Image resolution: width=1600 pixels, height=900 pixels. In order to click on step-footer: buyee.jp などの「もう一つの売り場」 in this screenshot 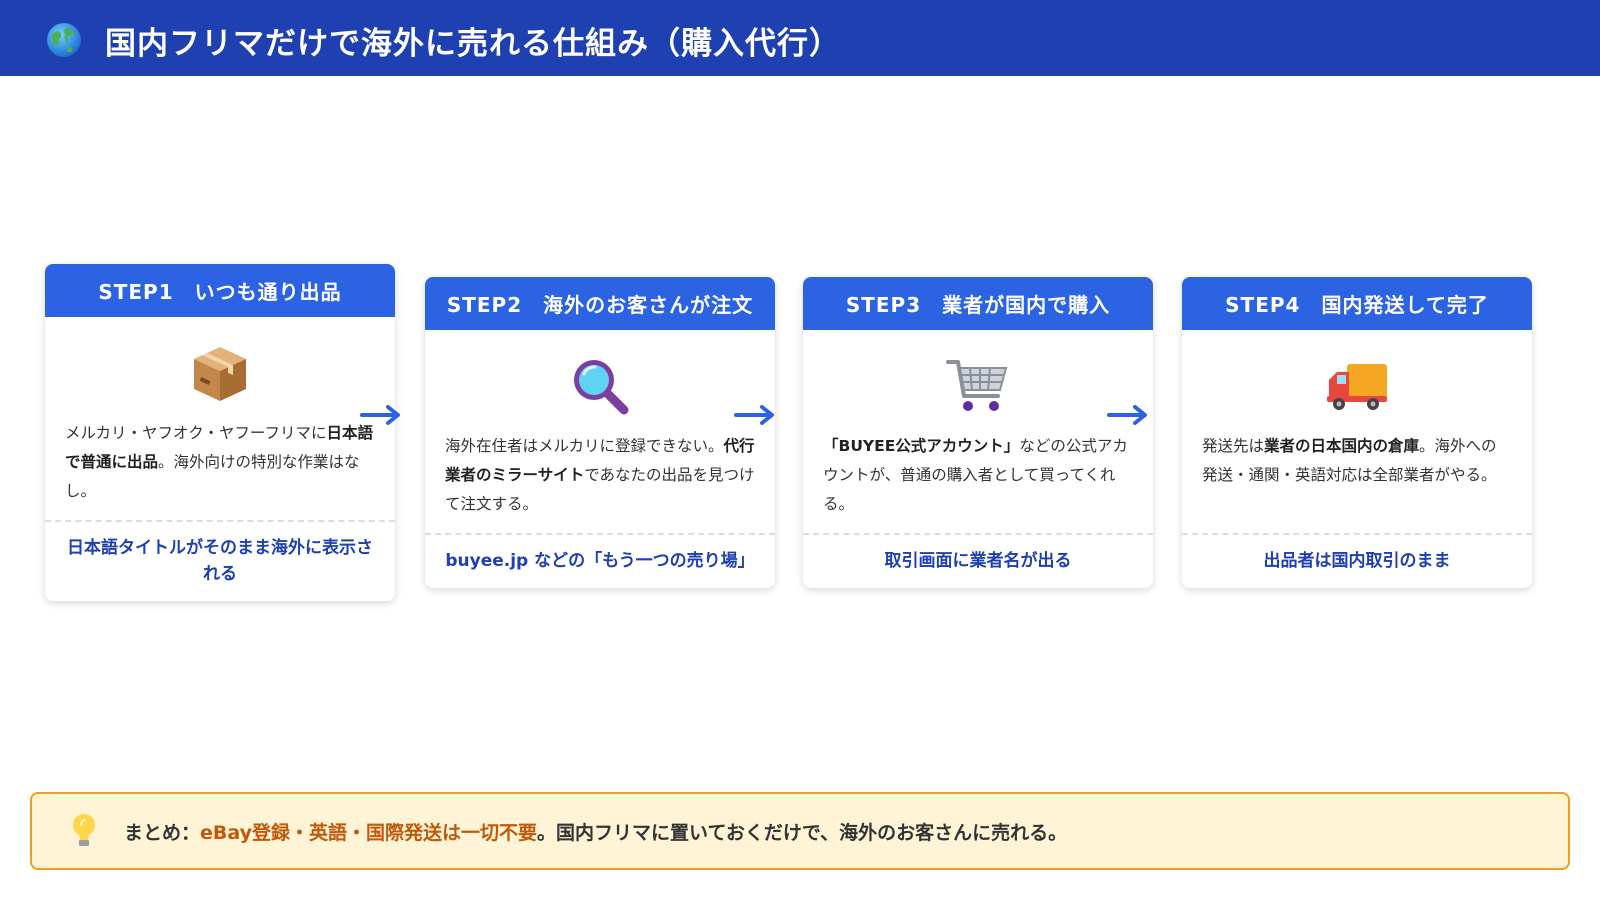, I will do `click(600, 560)`.